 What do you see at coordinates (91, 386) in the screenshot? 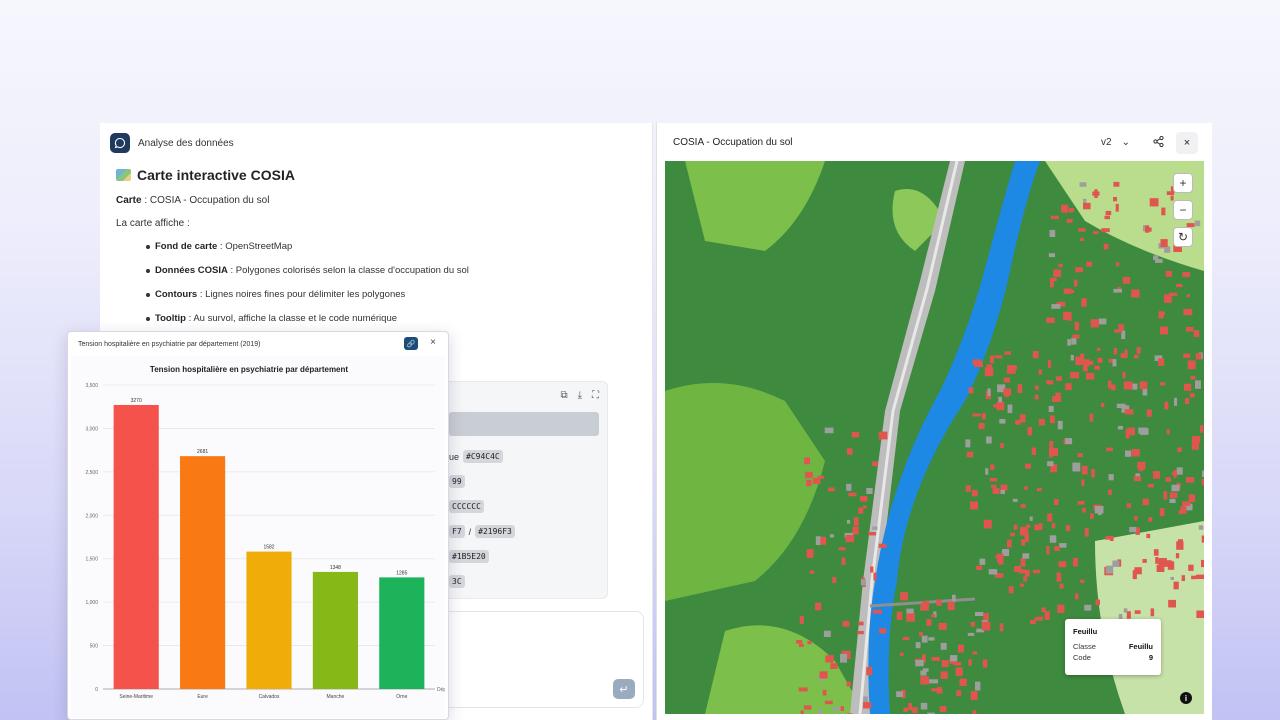
I see `y-tick-label: 3,500` at bounding box center [91, 386].